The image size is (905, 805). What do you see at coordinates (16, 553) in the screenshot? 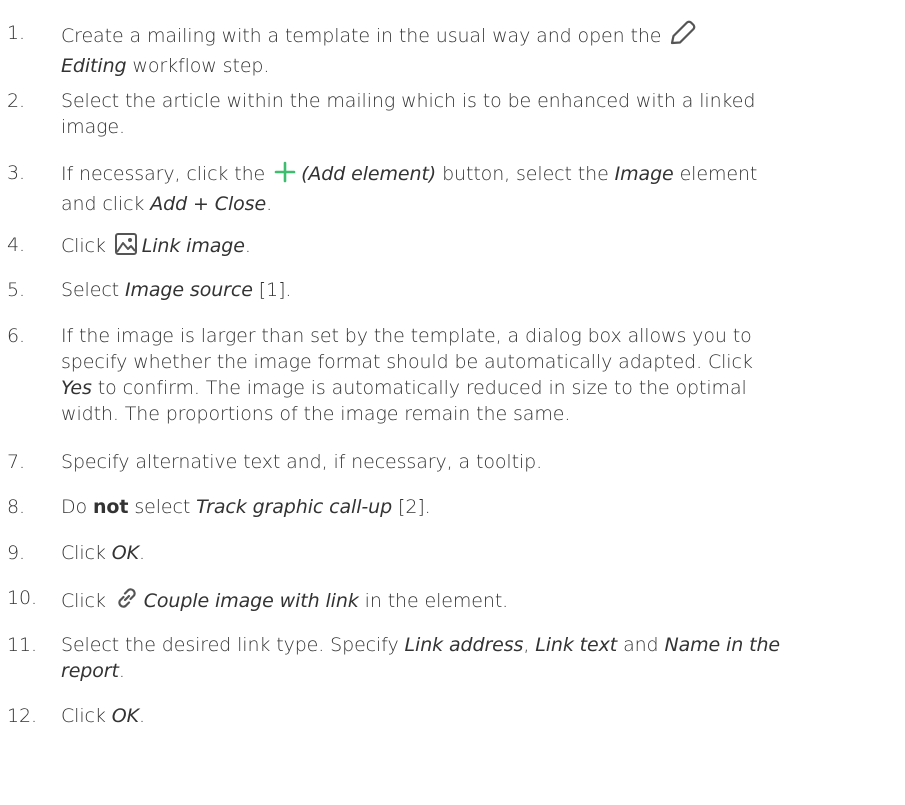
I see `step-number: 9.` at bounding box center [16, 553].